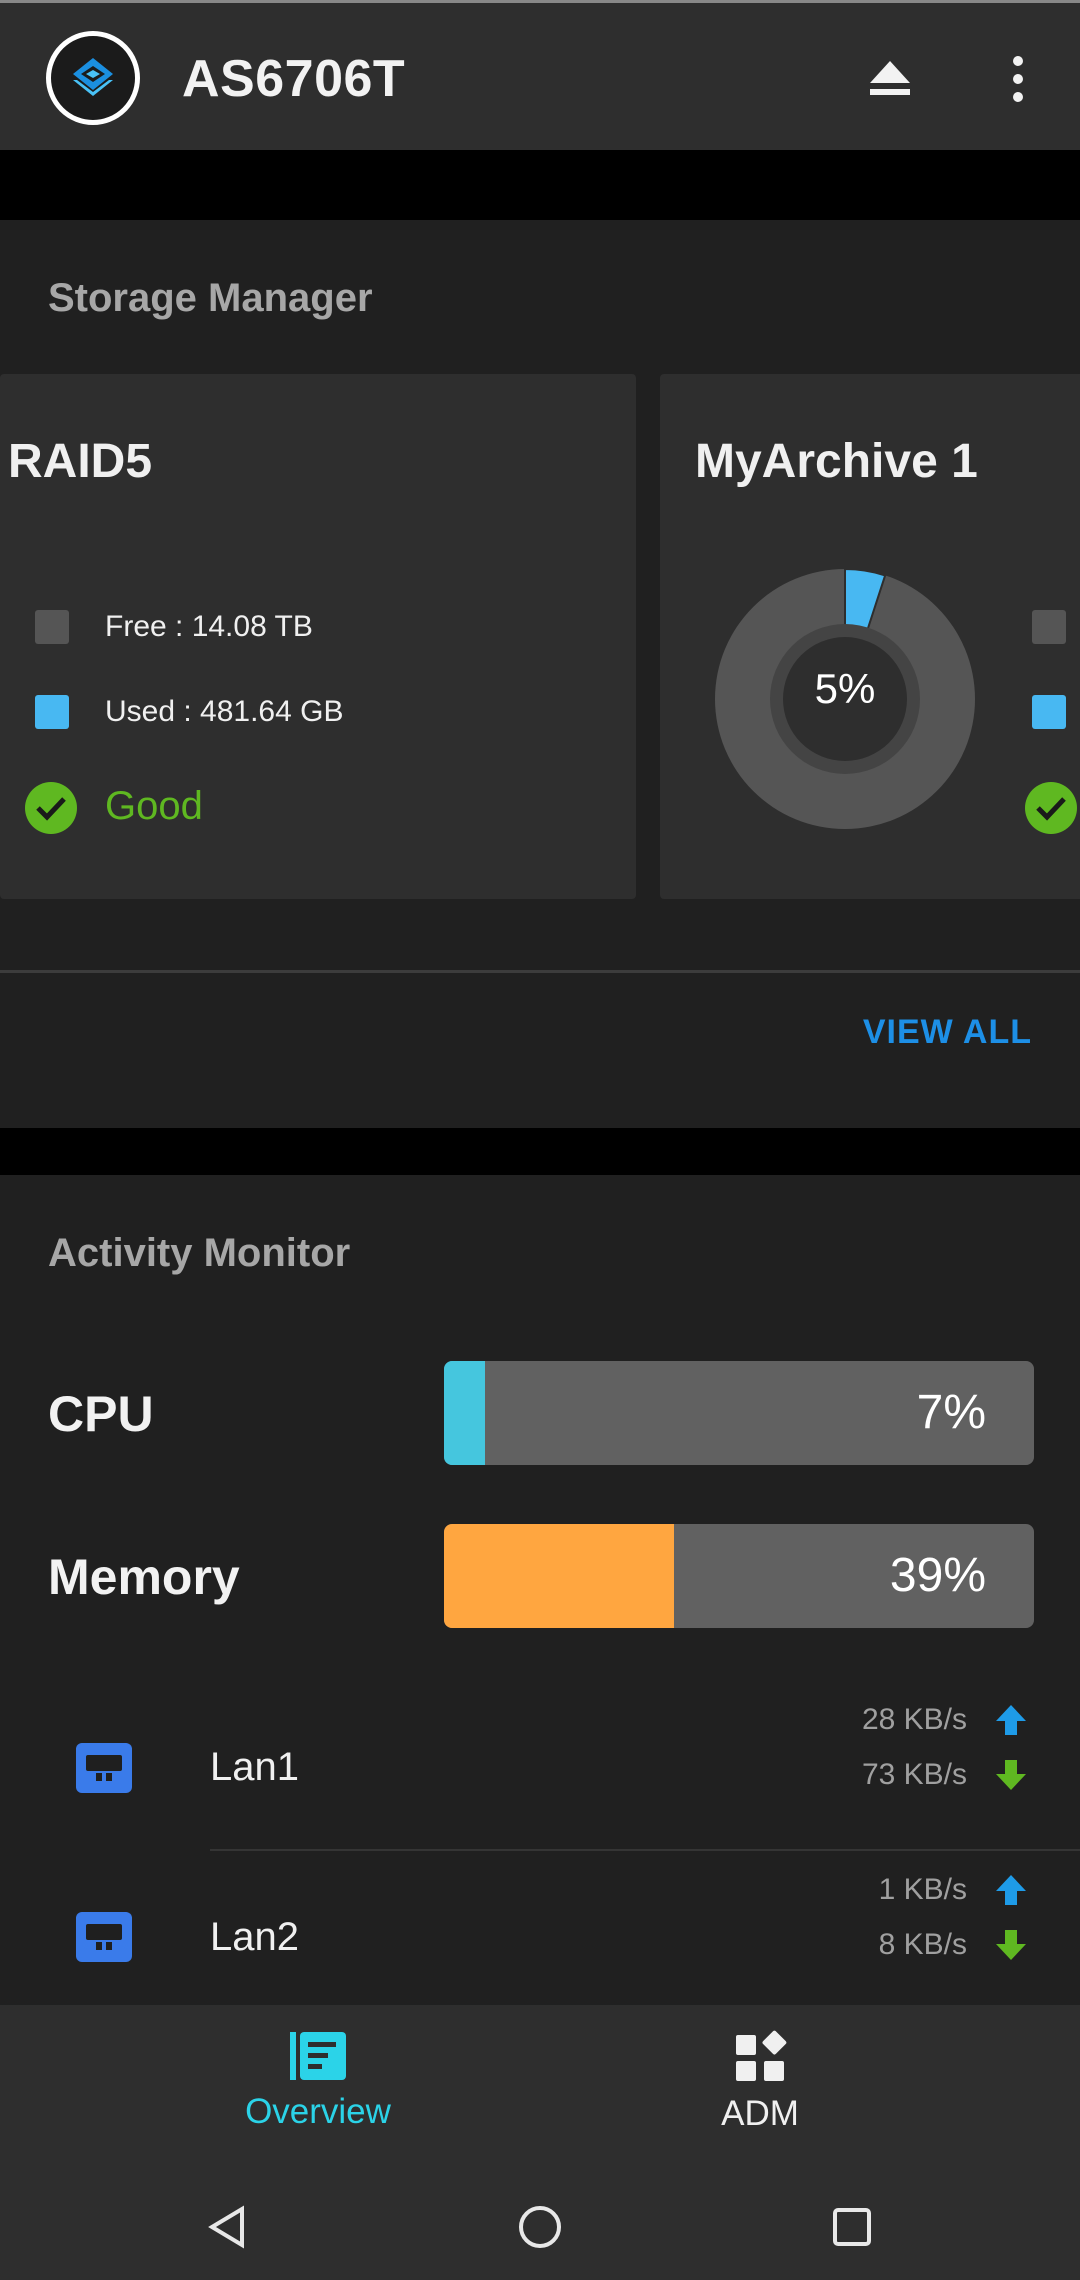 The image size is (1080, 2280). I want to click on divider, so click(540, 971).